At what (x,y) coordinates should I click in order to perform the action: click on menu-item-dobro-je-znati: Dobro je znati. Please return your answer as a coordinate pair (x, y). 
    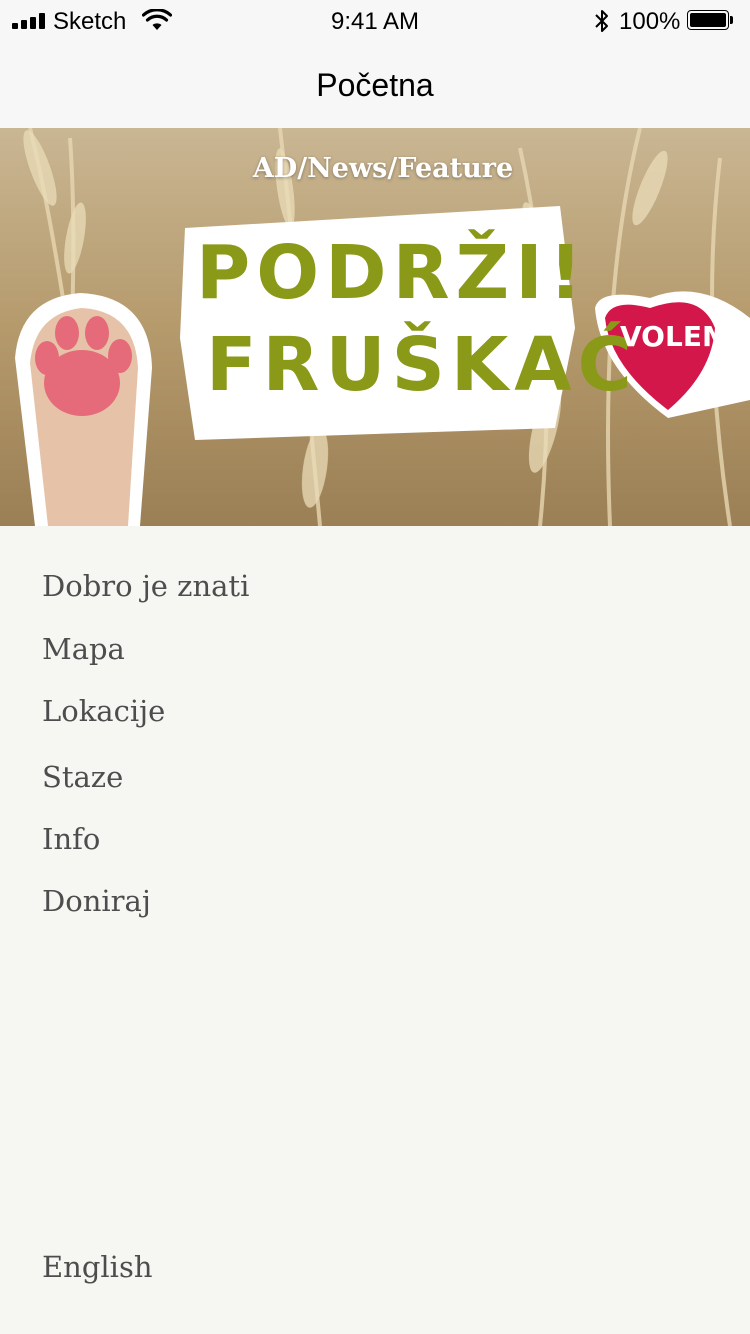
    Looking at the image, I should click on (145, 586).